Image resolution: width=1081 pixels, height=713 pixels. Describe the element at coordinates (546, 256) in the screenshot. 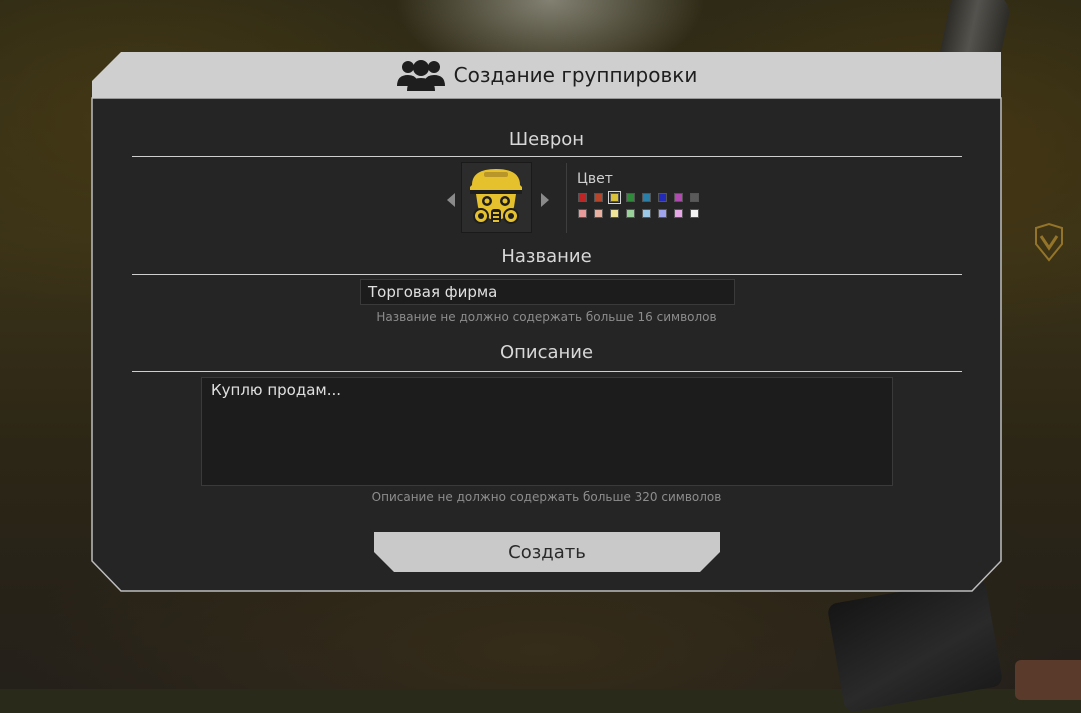

I see `name-heading: Название` at that location.